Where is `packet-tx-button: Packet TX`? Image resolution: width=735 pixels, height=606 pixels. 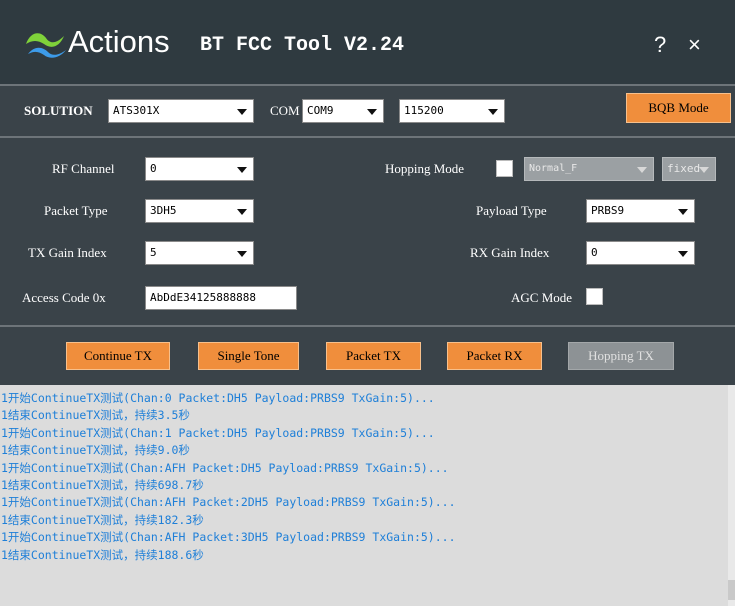
packet-tx-button: Packet TX is located at coordinates (373, 356).